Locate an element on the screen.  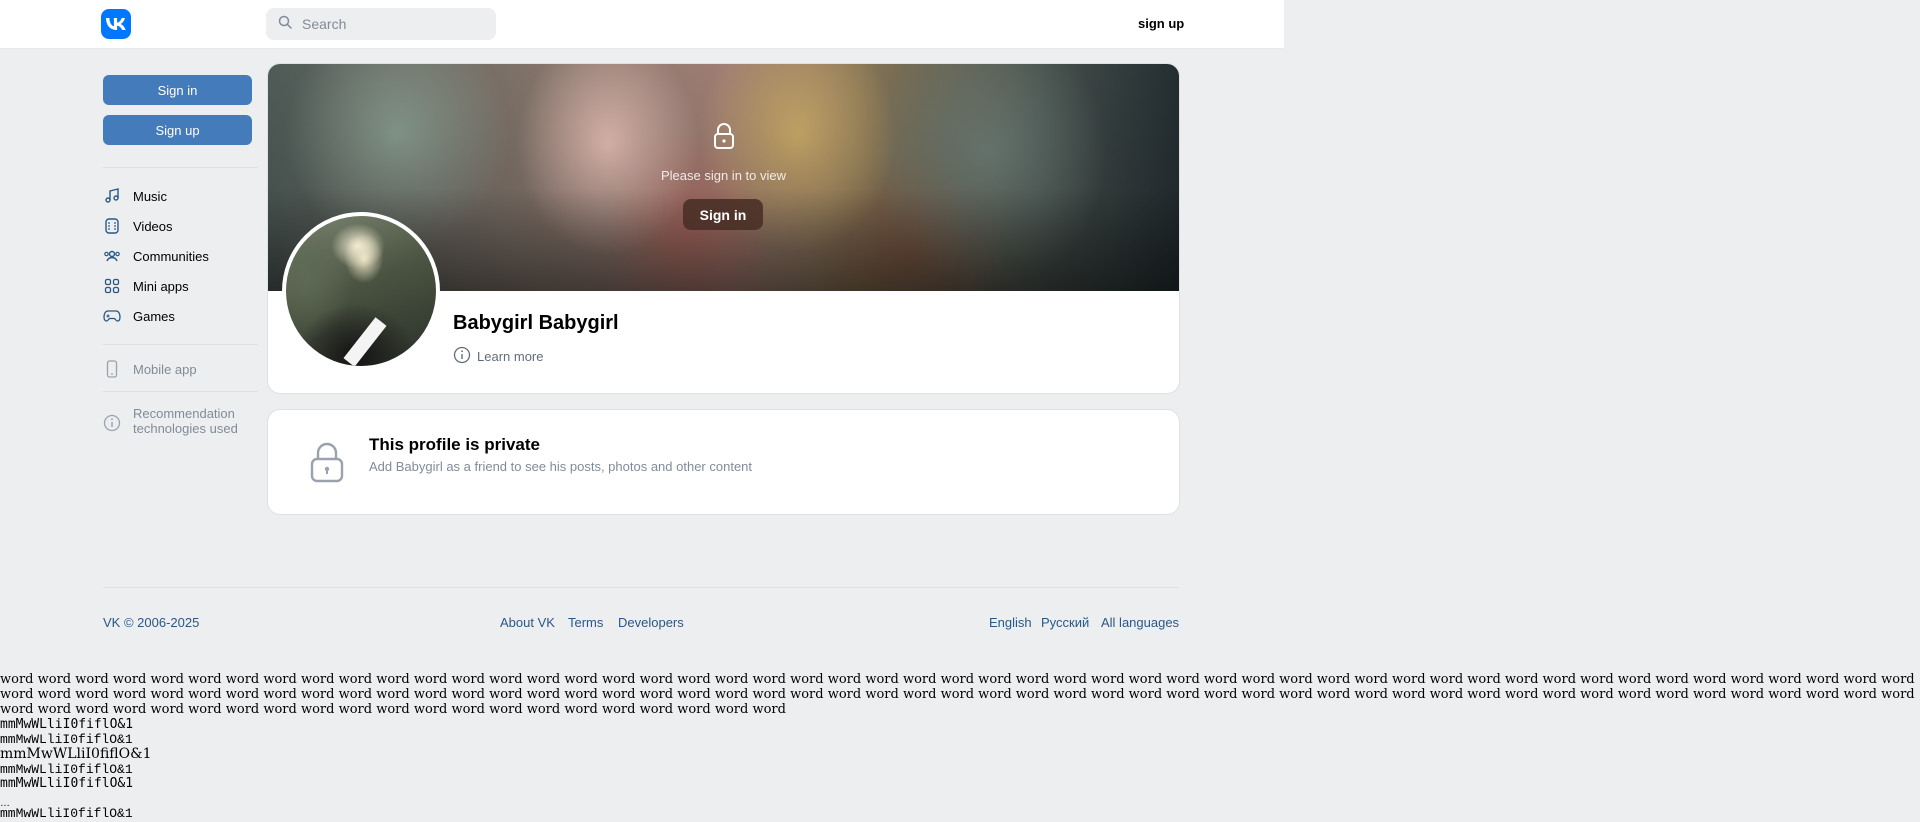
vk-logo-icon is located at coordinates (116, 24).